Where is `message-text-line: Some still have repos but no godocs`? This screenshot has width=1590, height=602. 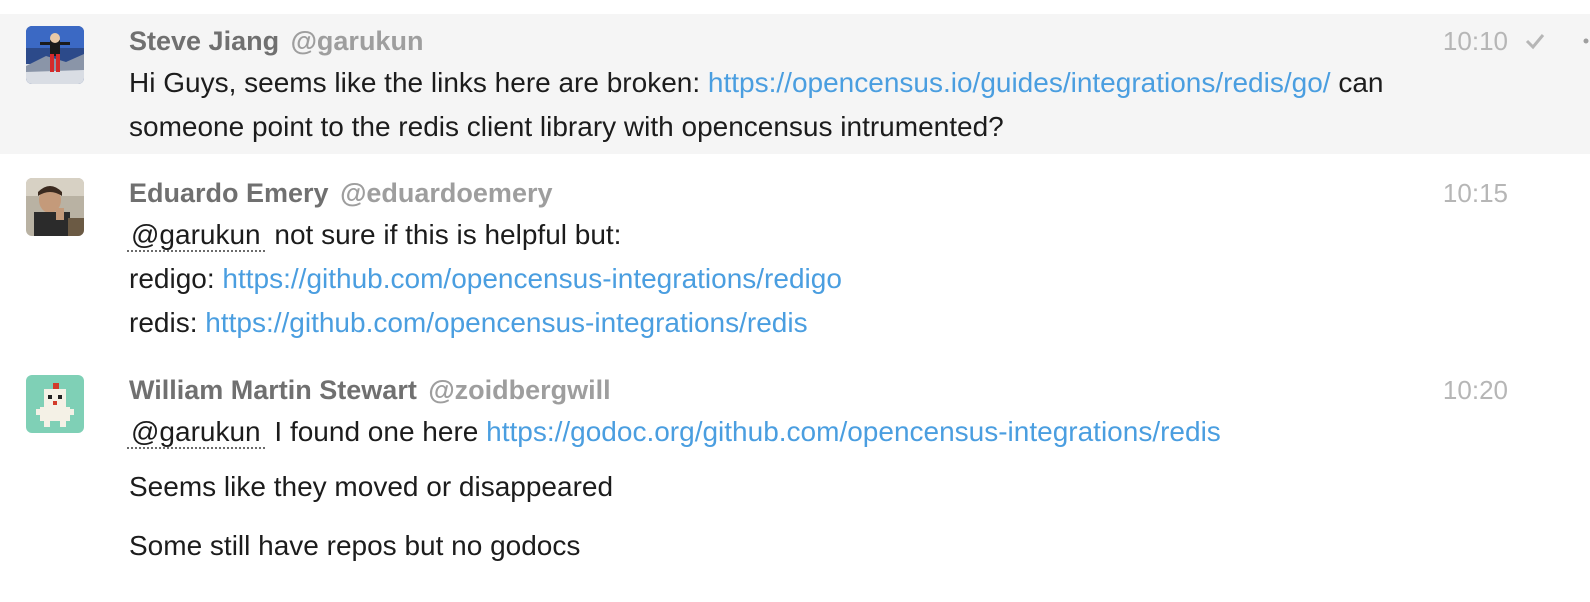
message-text-line: Some still have repos but no godocs is located at coordinates (819, 546).